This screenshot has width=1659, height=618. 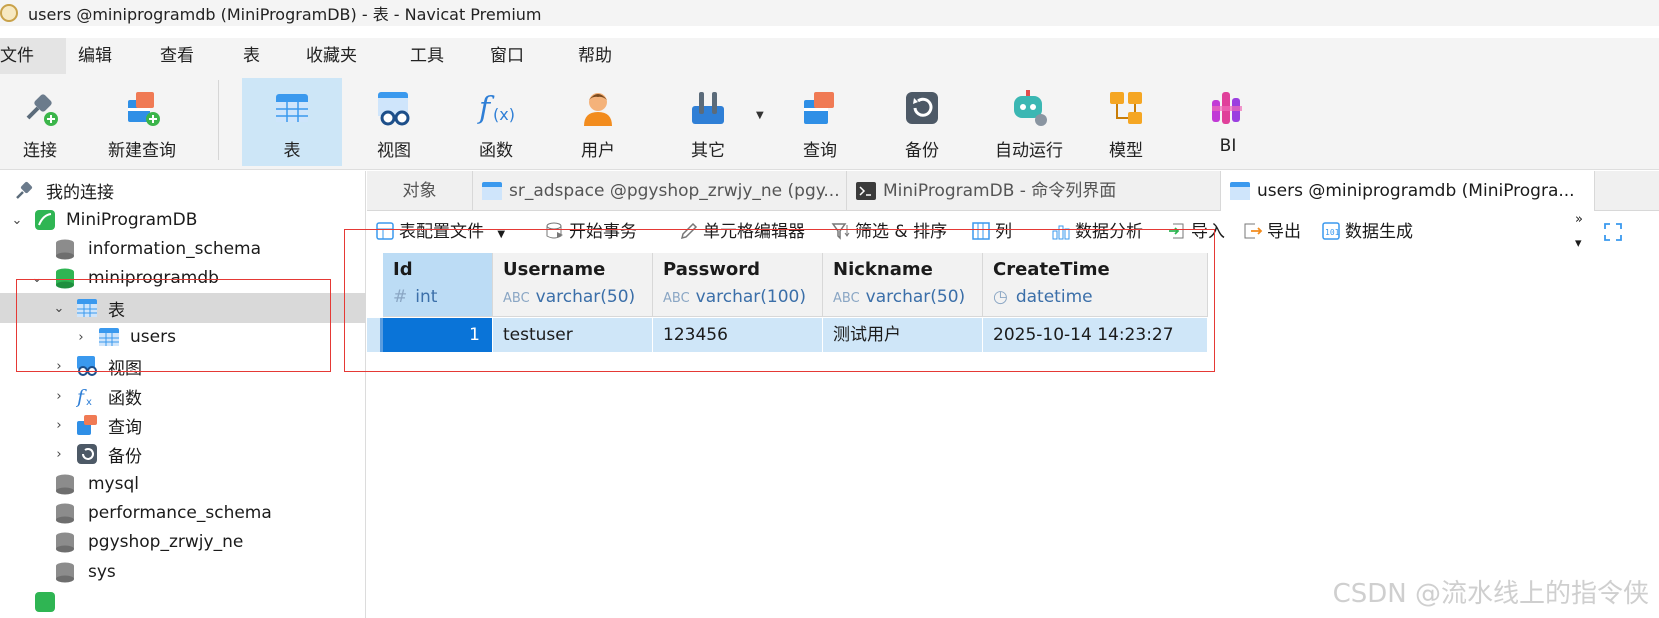 I want to click on tree-item-queries: › 查询, so click(x=183, y=425).